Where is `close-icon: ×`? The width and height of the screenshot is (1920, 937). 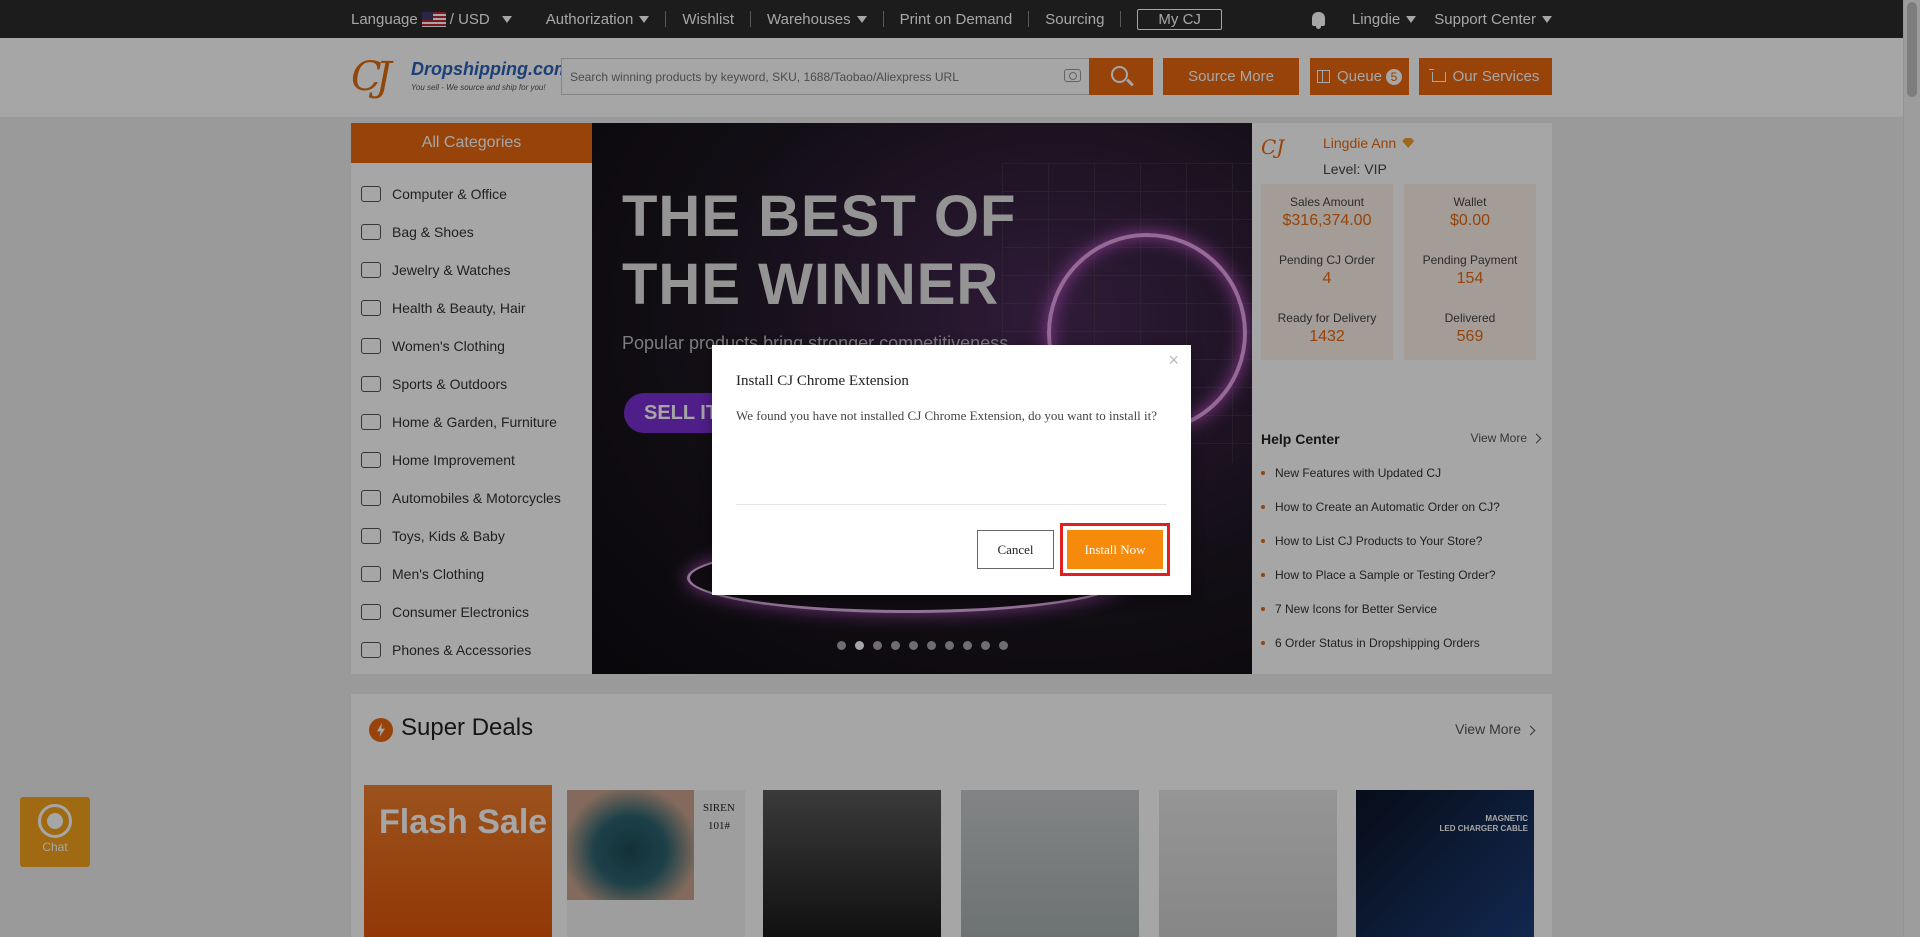 close-icon: × is located at coordinates (1173, 360).